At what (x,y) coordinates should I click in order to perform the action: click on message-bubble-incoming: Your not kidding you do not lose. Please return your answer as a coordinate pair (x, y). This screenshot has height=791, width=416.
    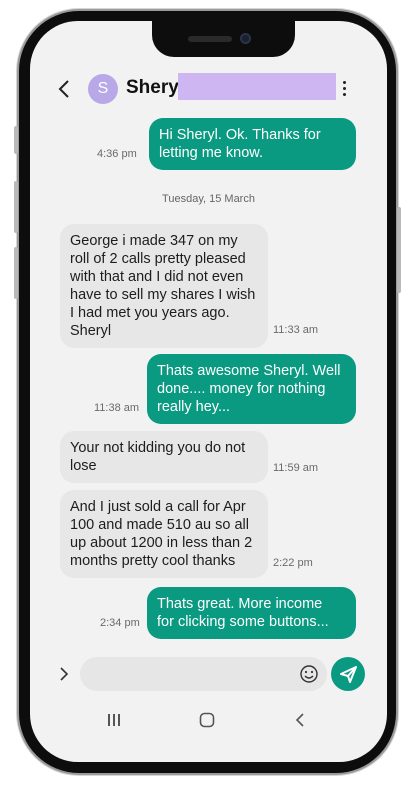
    Looking at the image, I should click on (164, 457).